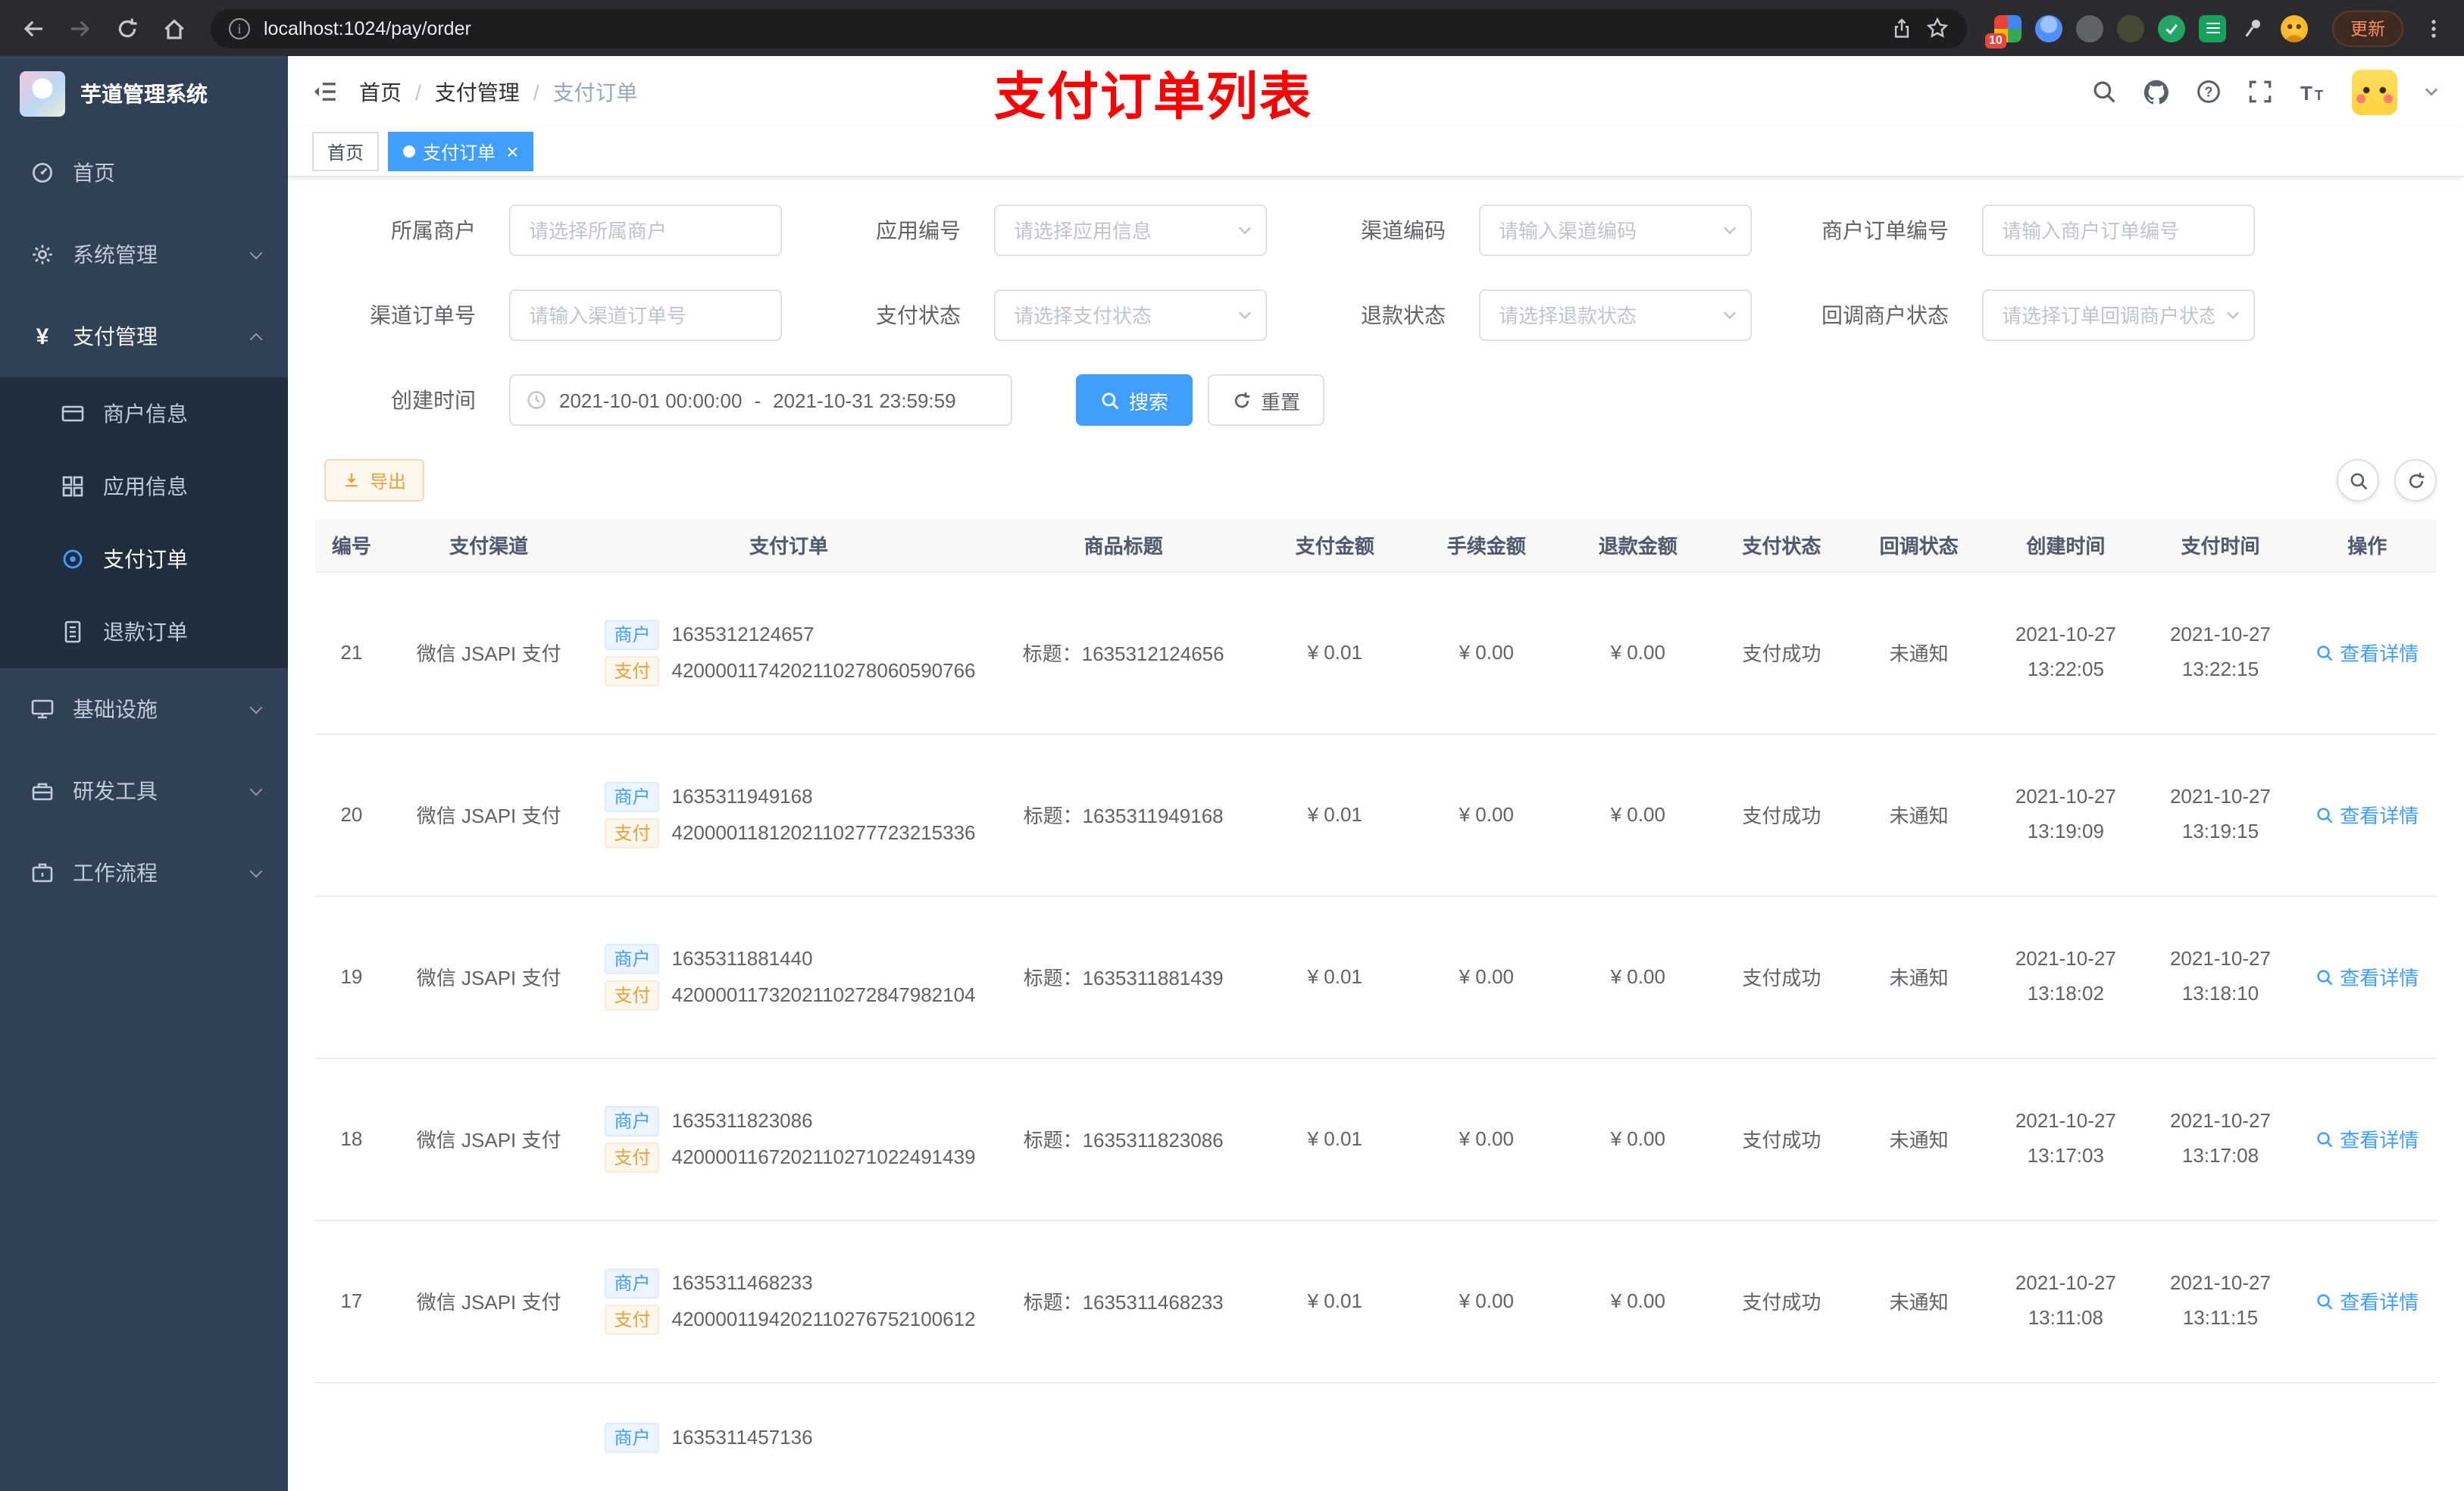 The width and height of the screenshot is (2464, 1491). What do you see at coordinates (115, 709) in the screenshot?
I see `sidebar-item-label: 基础设施` at bounding box center [115, 709].